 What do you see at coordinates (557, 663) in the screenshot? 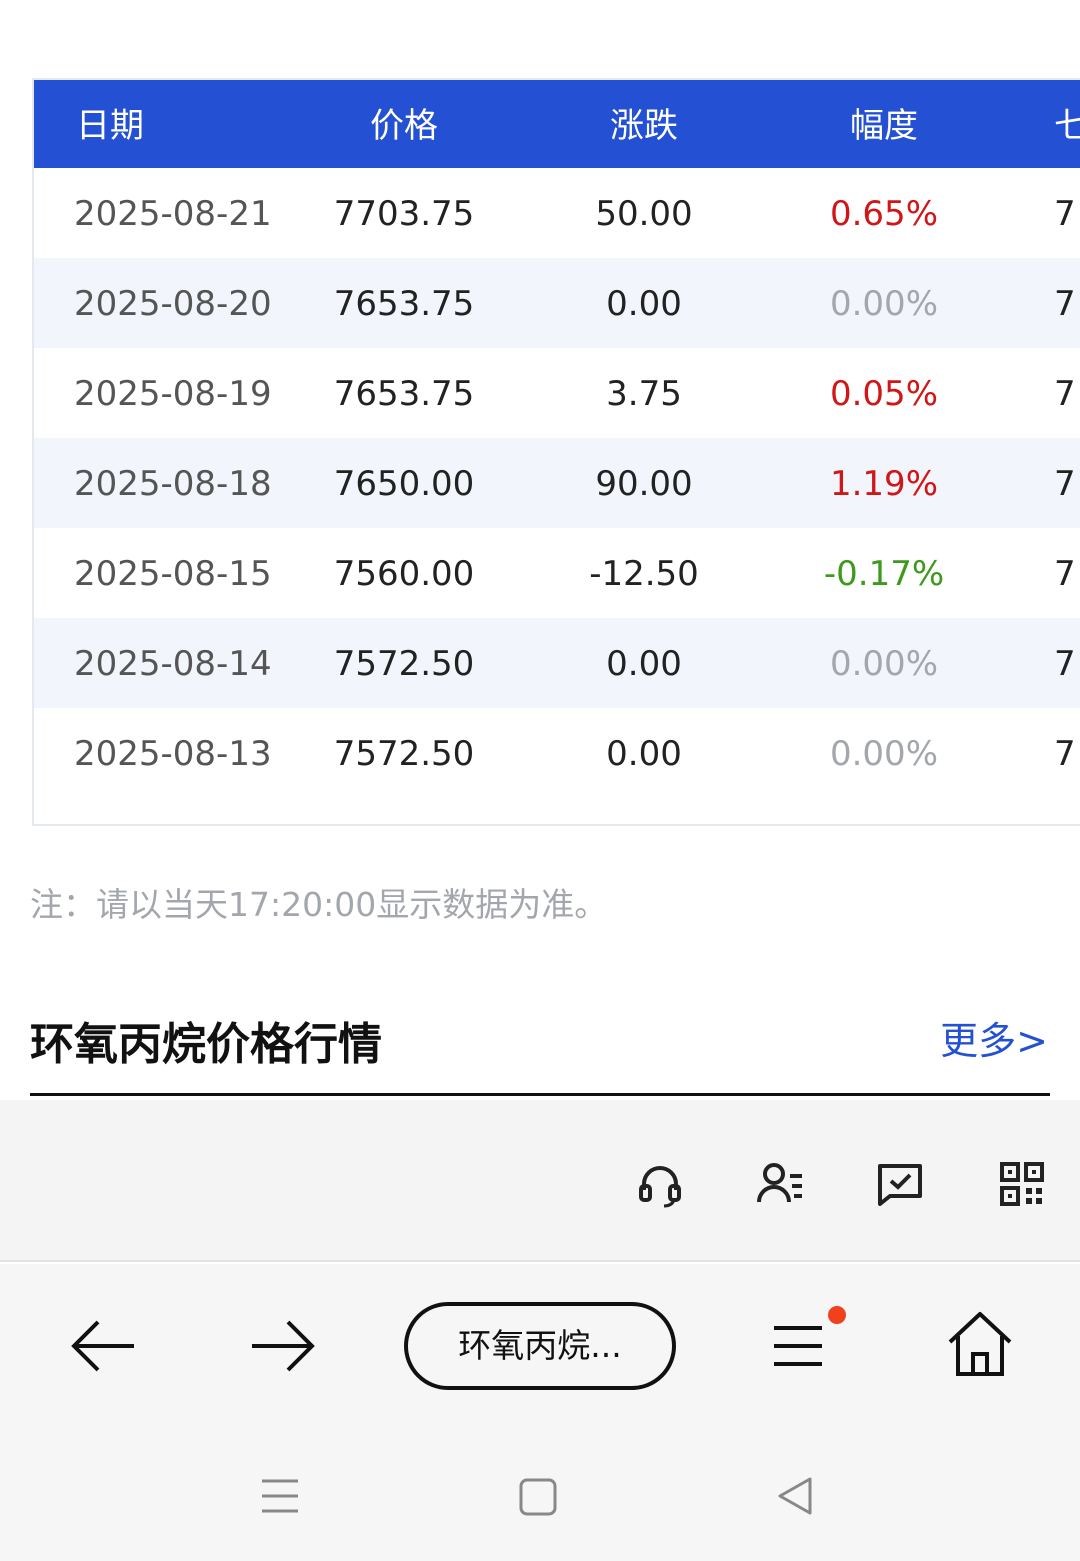
I see `table-row: 2025-08-14 7572.50 0.00 0.00% 7` at bounding box center [557, 663].